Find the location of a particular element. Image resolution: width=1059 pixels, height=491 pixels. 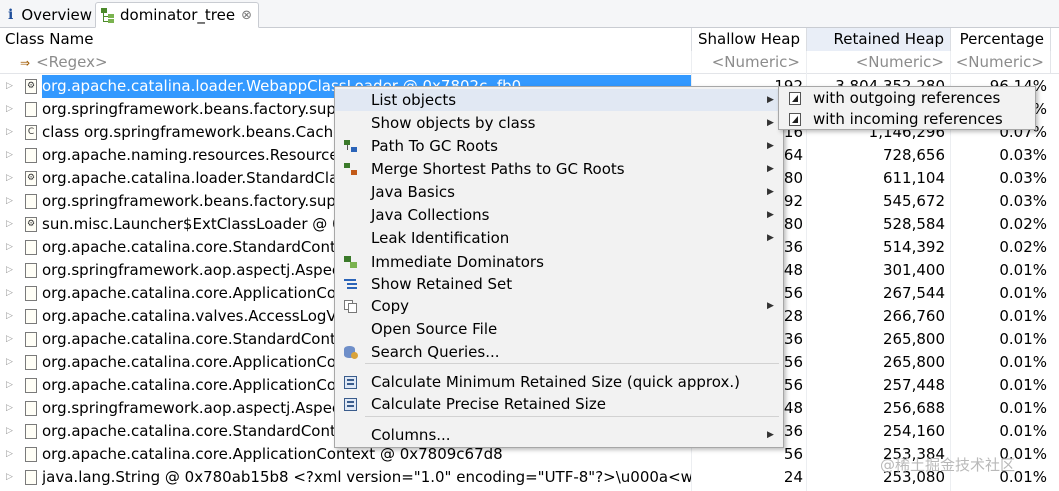

submenu-item-with-incoming-references: with incoming references is located at coordinates (907, 119).